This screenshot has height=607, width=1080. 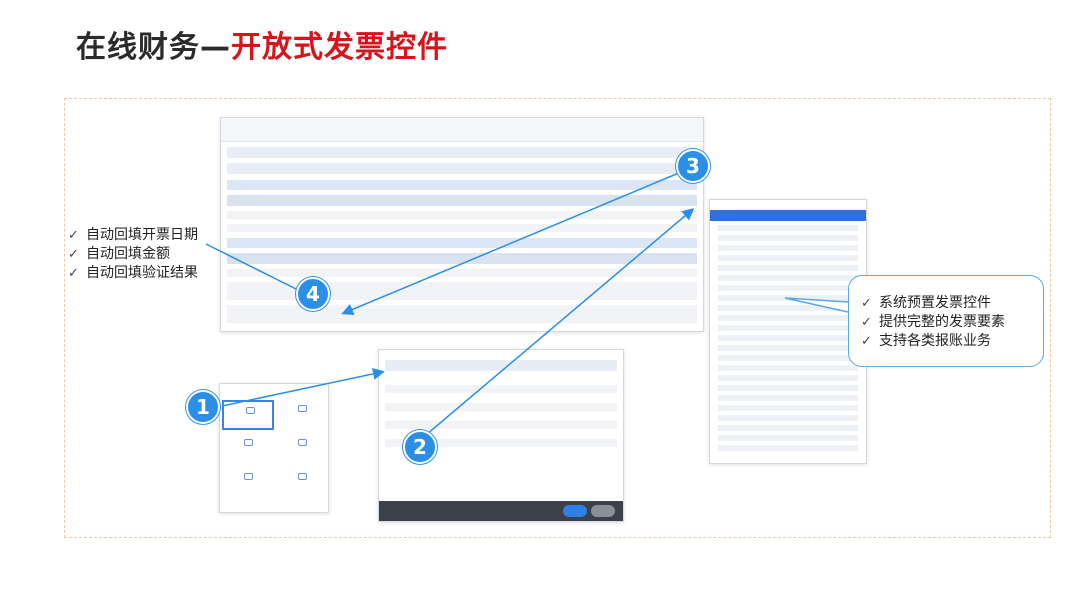 I want to click on dropdown-highlighted-option, so click(x=788, y=215).